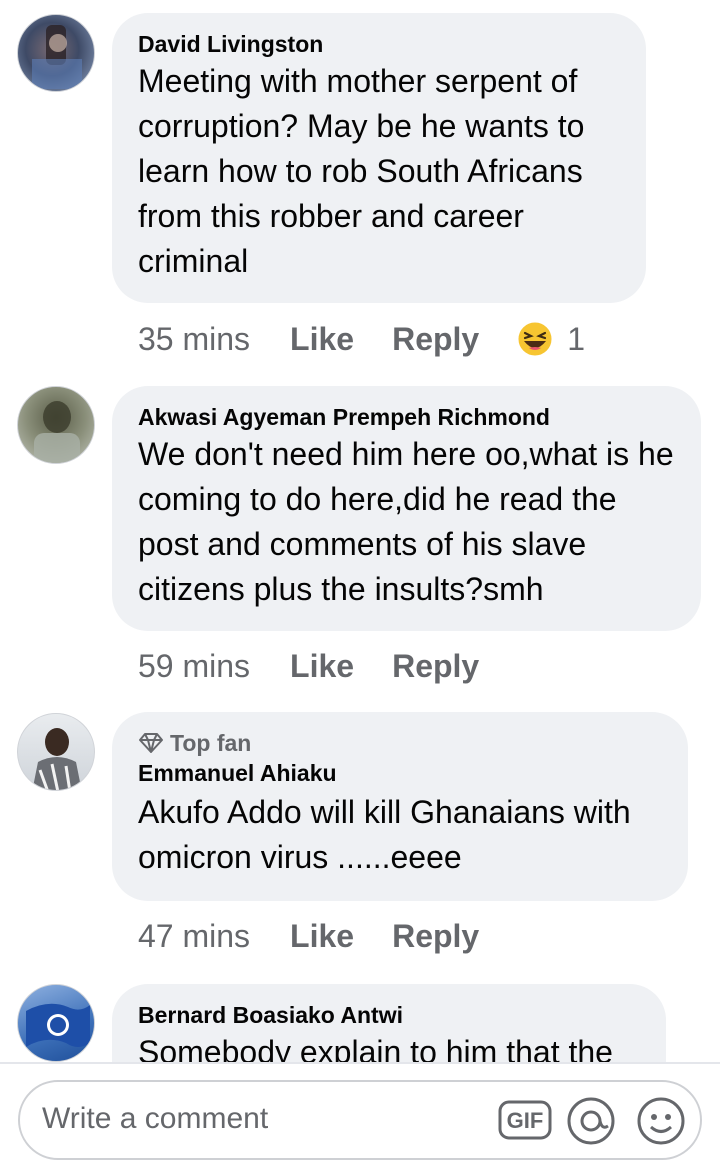 This screenshot has width=720, height=1160. What do you see at coordinates (535, 339) in the screenshot?
I see `haha-reaction-icon` at bounding box center [535, 339].